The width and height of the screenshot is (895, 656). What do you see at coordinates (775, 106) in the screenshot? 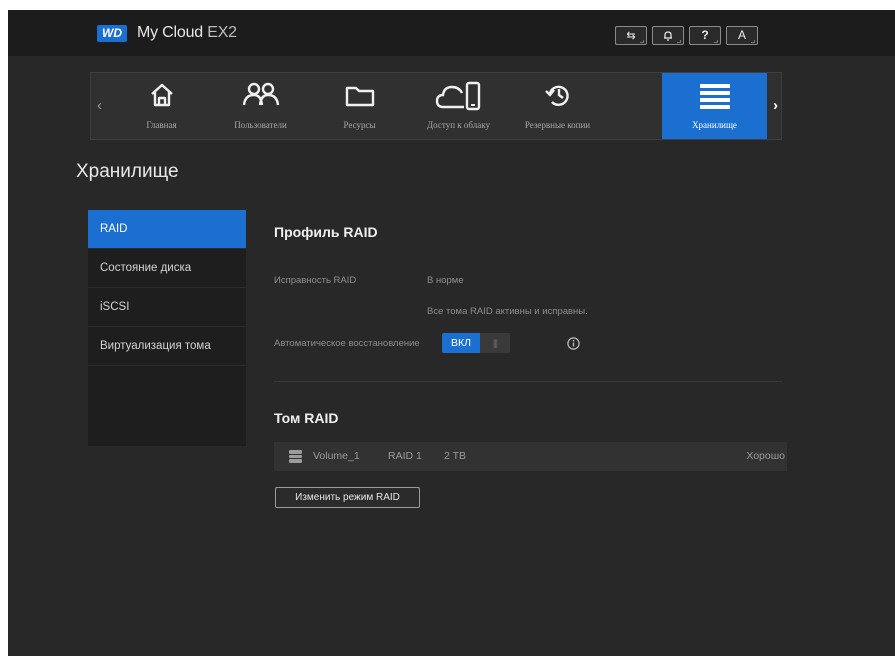
I see `nav-next-arrow: ›` at bounding box center [775, 106].